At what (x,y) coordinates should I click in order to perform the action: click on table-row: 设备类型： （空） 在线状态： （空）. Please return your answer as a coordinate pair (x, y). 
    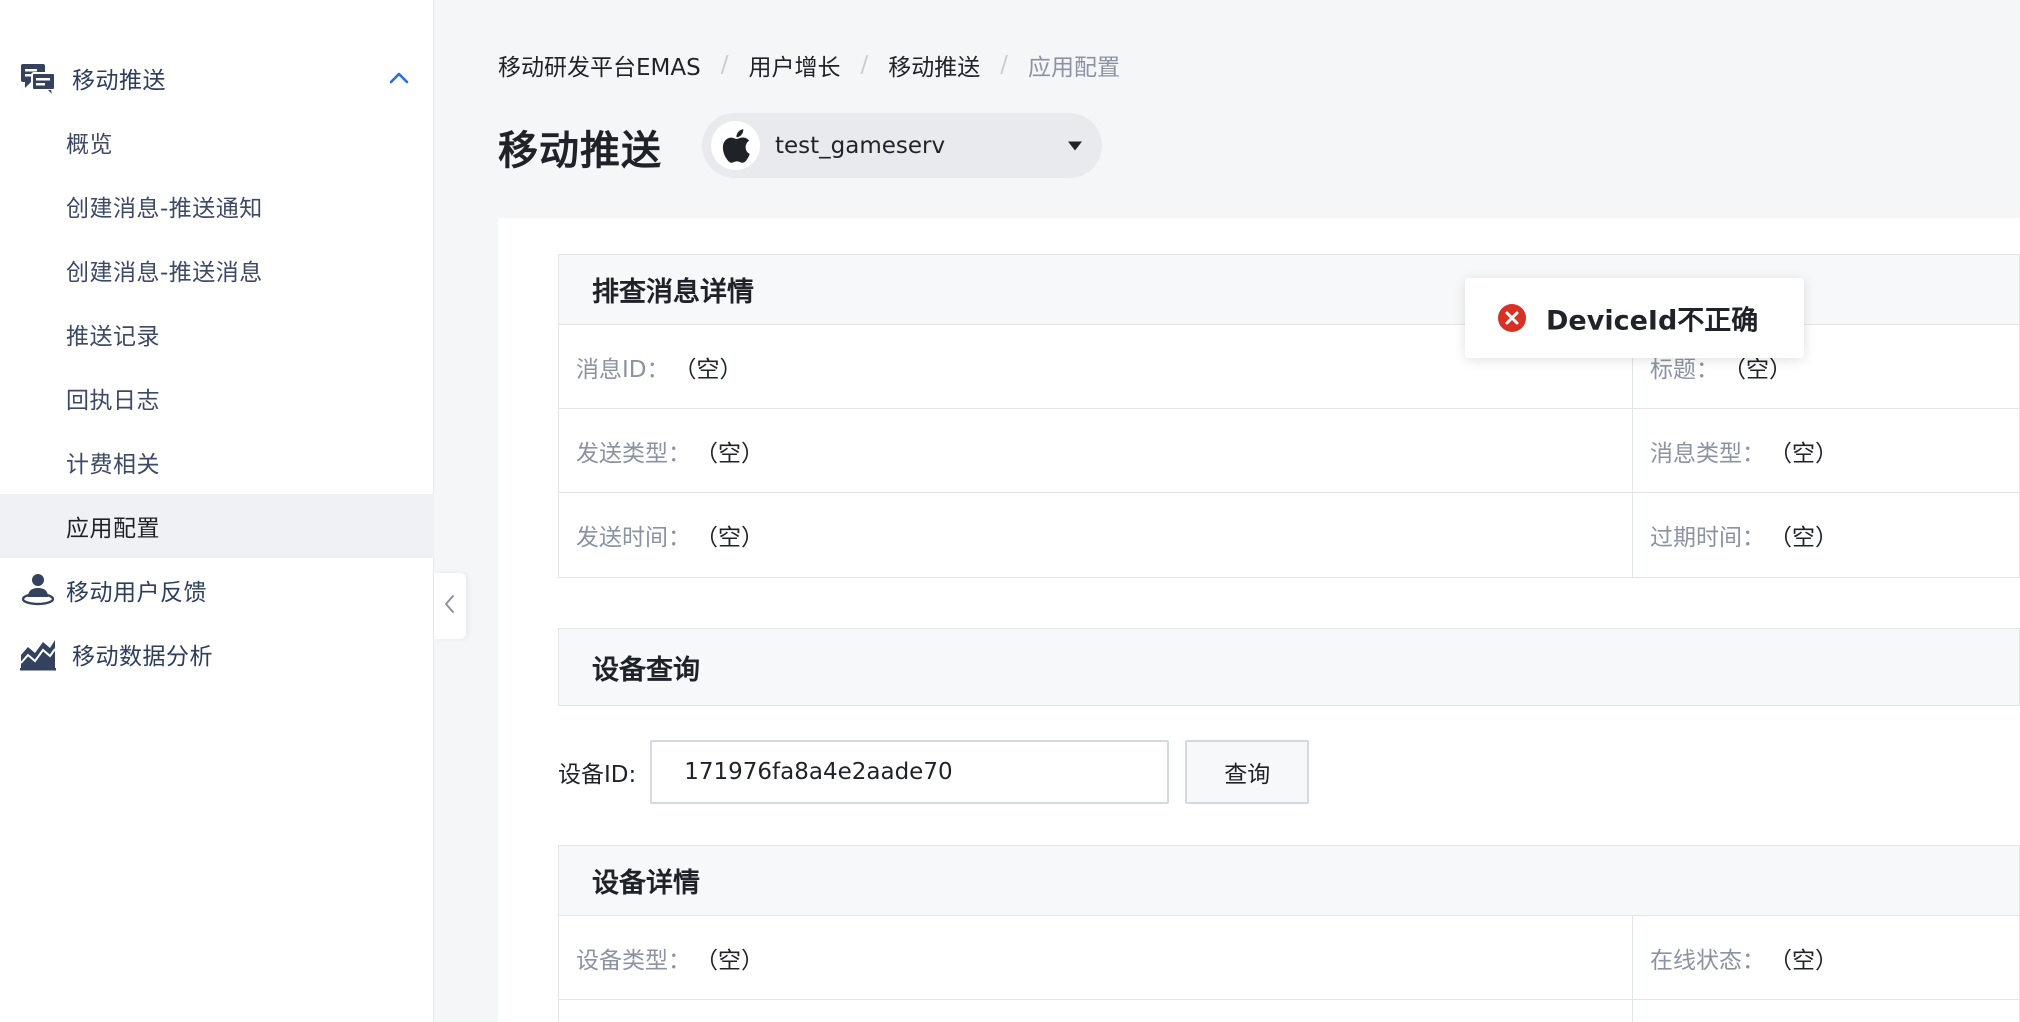
    Looking at the image, I should click on (1289, 958).